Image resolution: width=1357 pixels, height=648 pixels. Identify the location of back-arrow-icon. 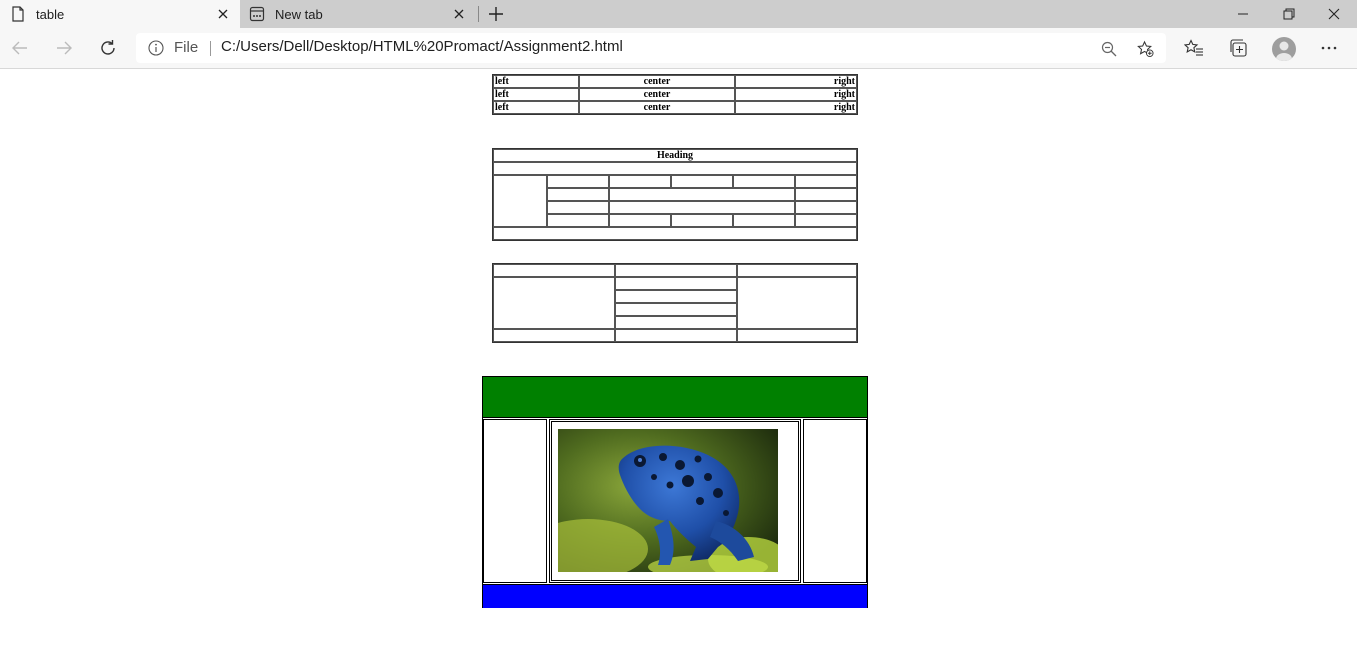
(19, 48).